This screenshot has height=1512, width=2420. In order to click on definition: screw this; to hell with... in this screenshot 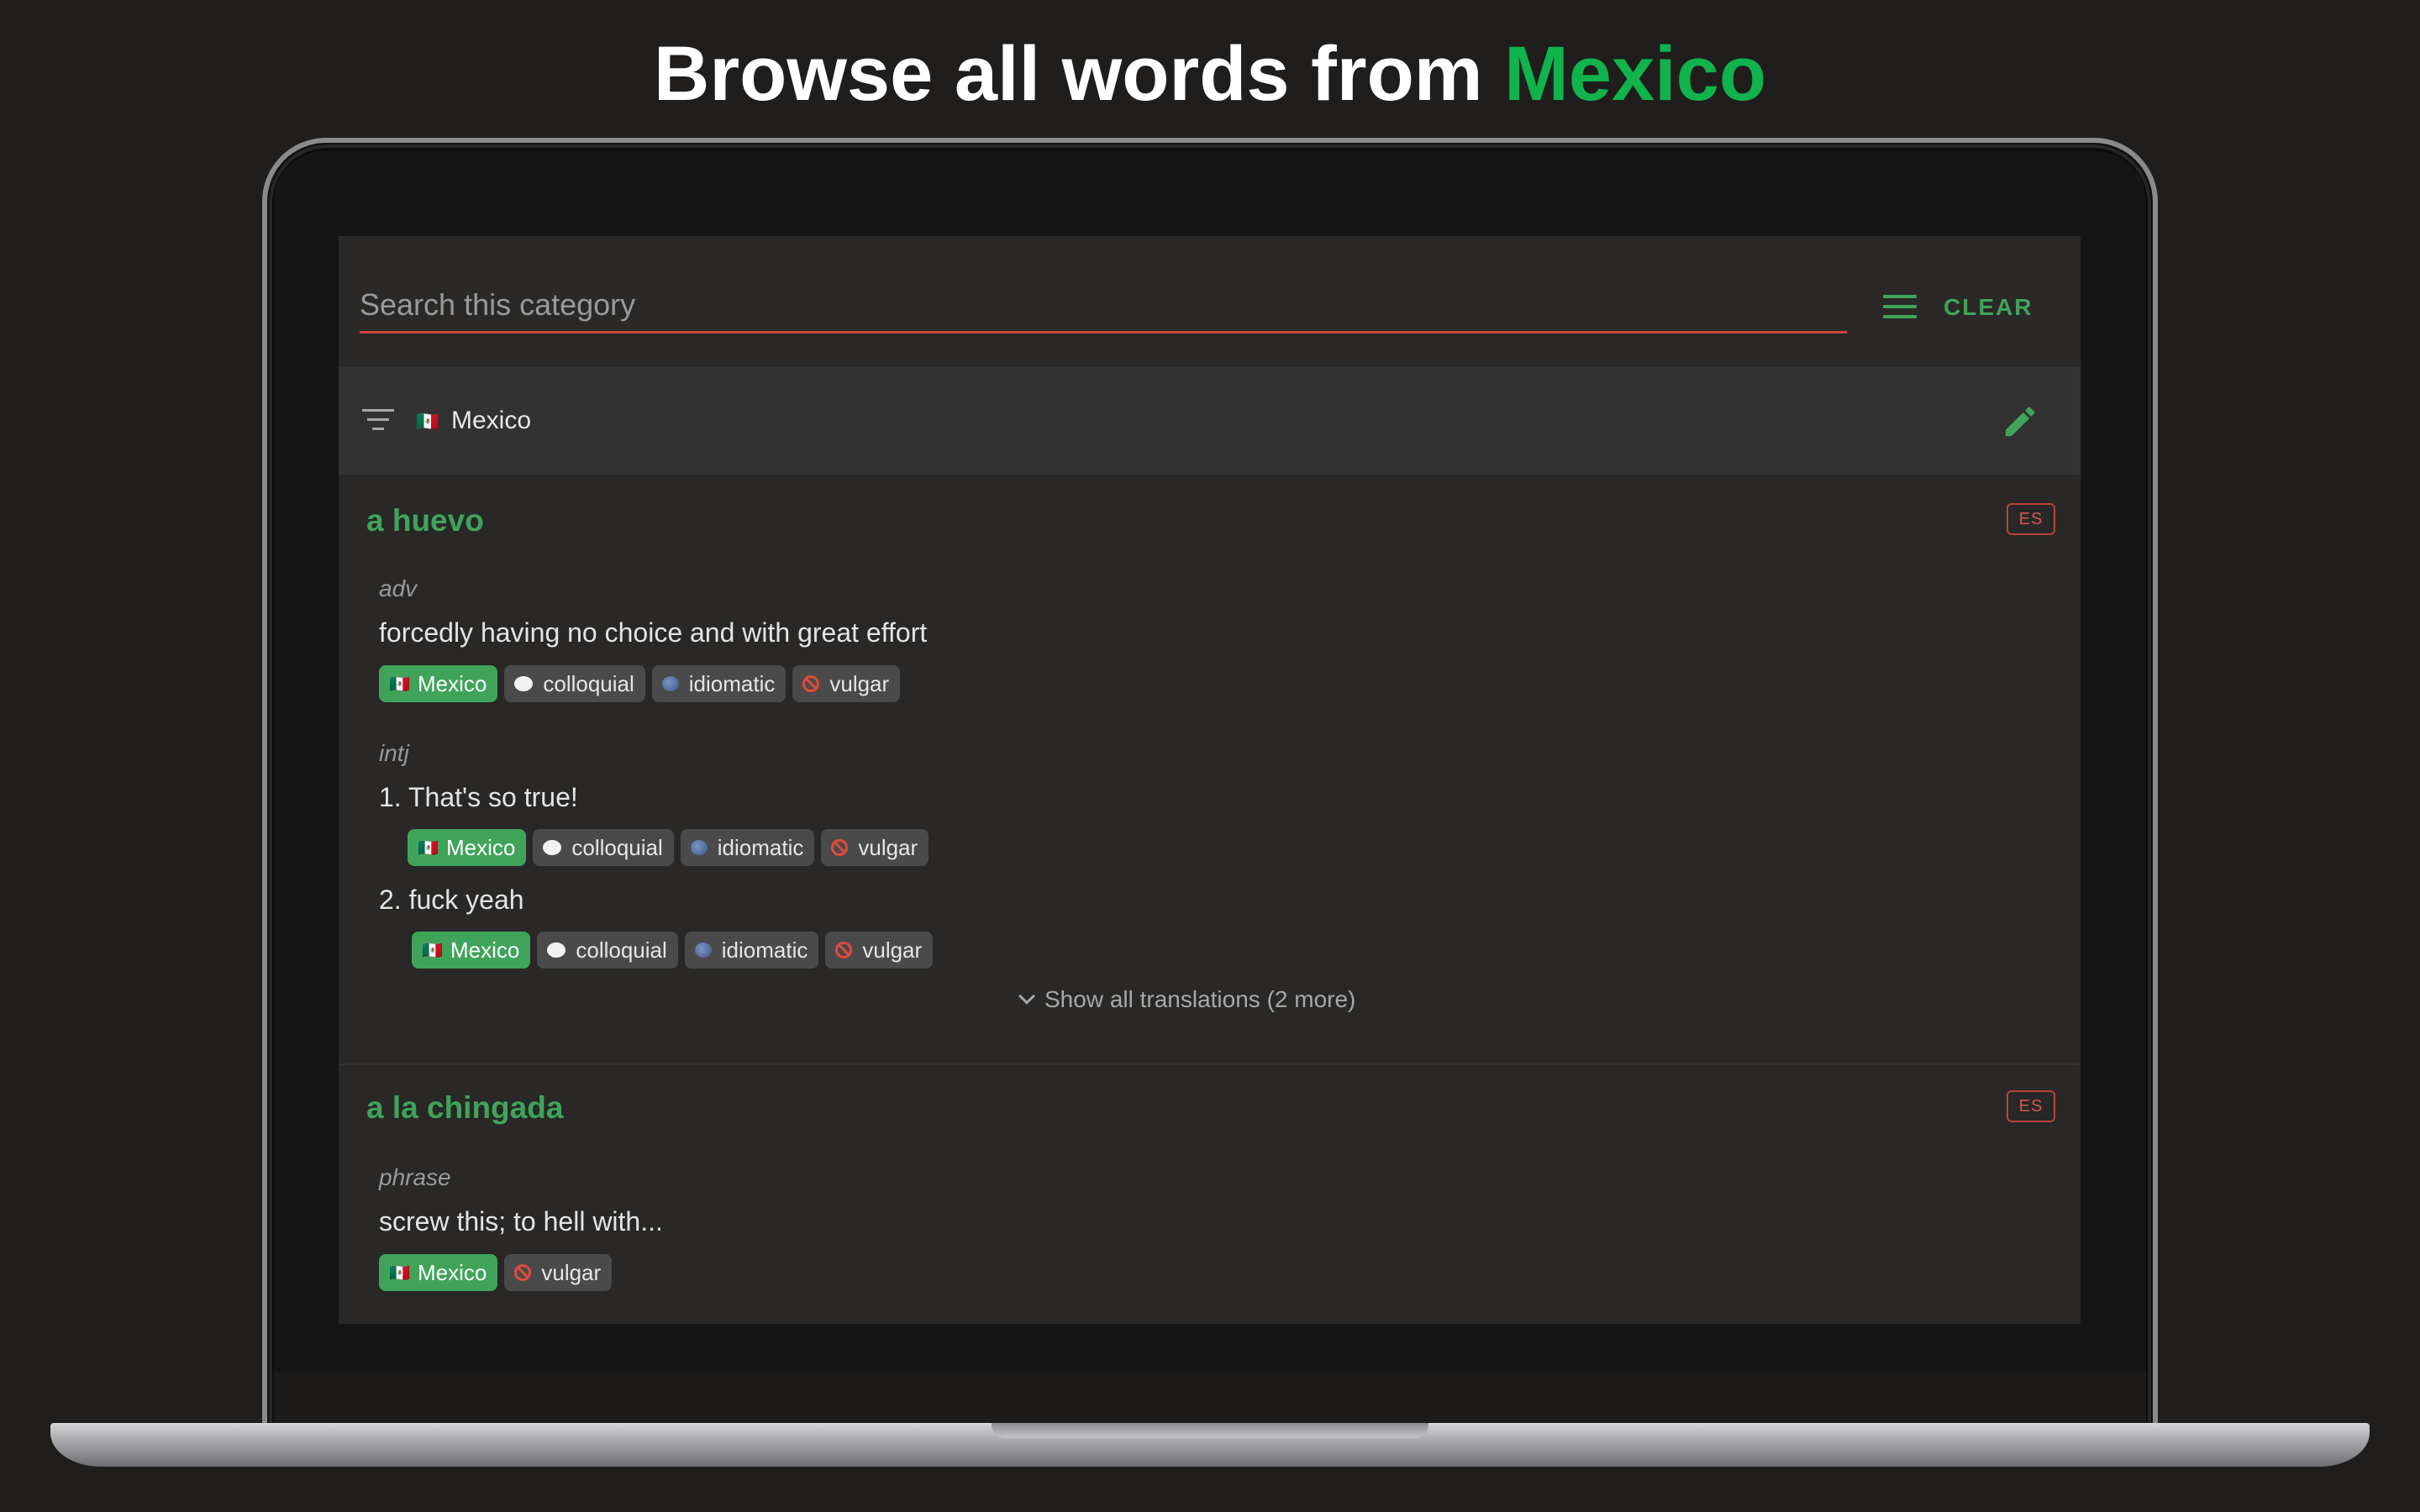, I will do `click(521, 1221)`.